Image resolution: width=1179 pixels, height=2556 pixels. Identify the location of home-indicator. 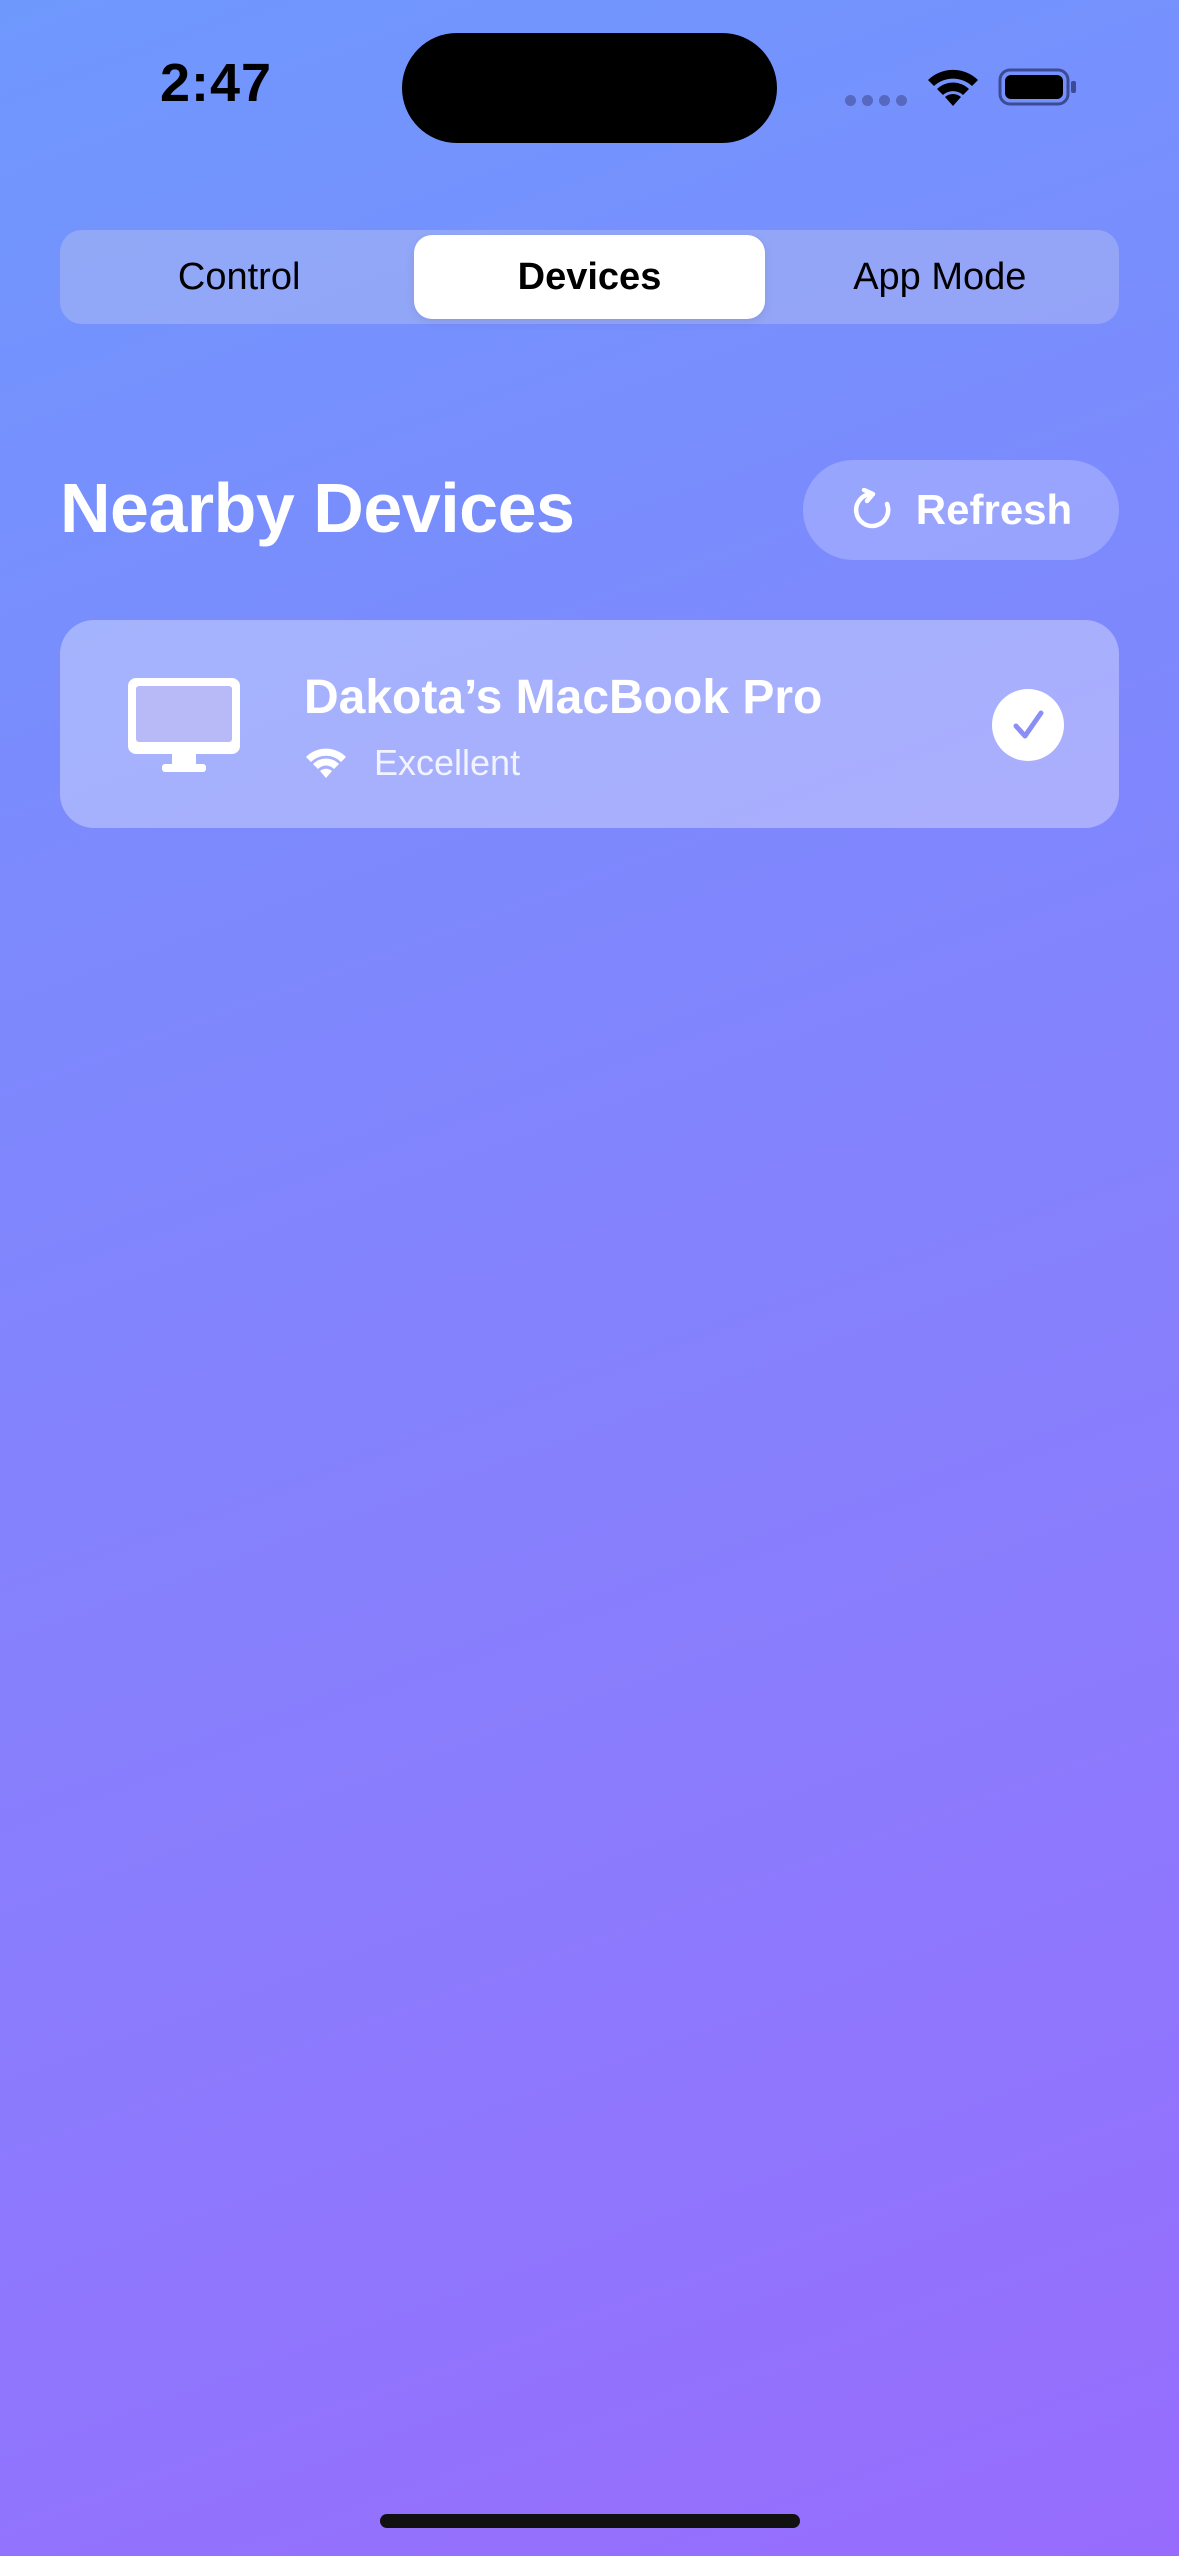
(590, 2521).